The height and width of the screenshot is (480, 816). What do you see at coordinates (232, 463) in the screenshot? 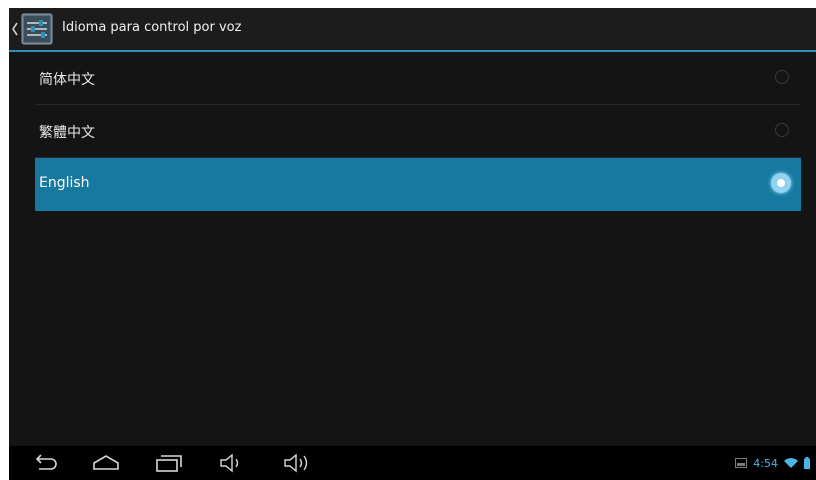
I see `volume-down-icon` at bounding box center [232, 463].